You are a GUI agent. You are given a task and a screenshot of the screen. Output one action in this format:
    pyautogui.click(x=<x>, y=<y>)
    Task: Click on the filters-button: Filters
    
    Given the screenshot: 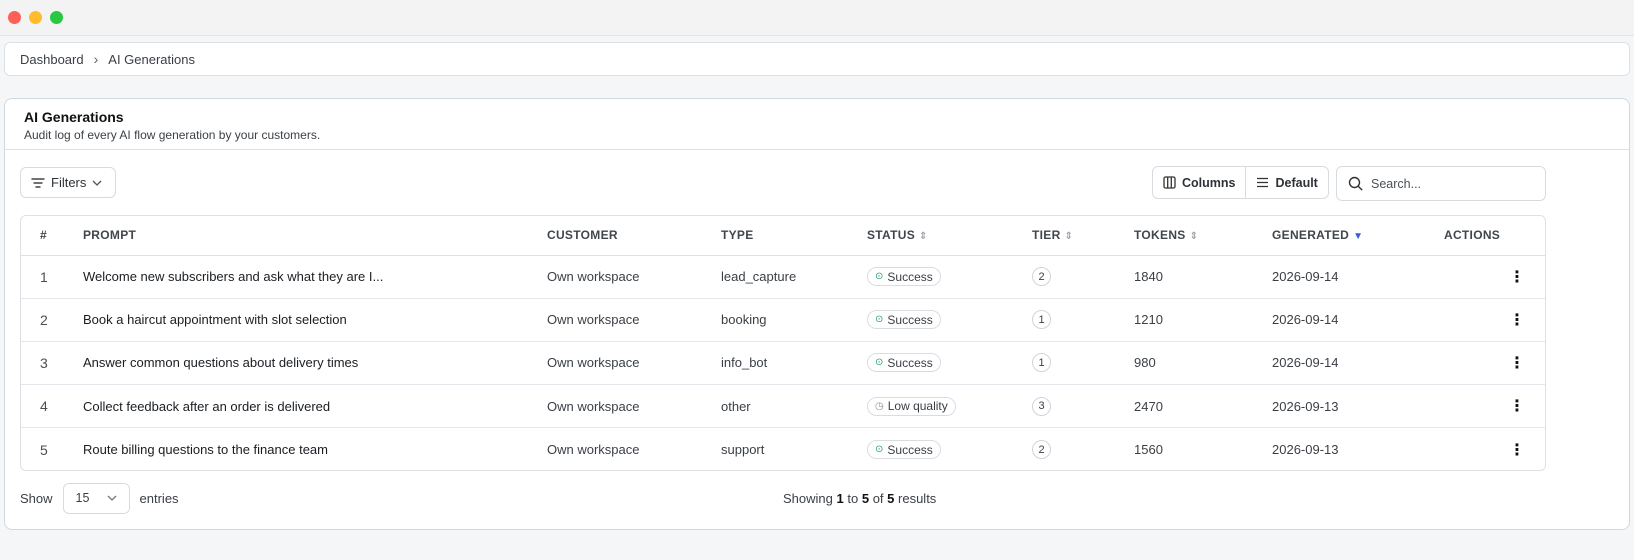 What is the action you would take?
    pyautogui.click(x=68, y=182)
    